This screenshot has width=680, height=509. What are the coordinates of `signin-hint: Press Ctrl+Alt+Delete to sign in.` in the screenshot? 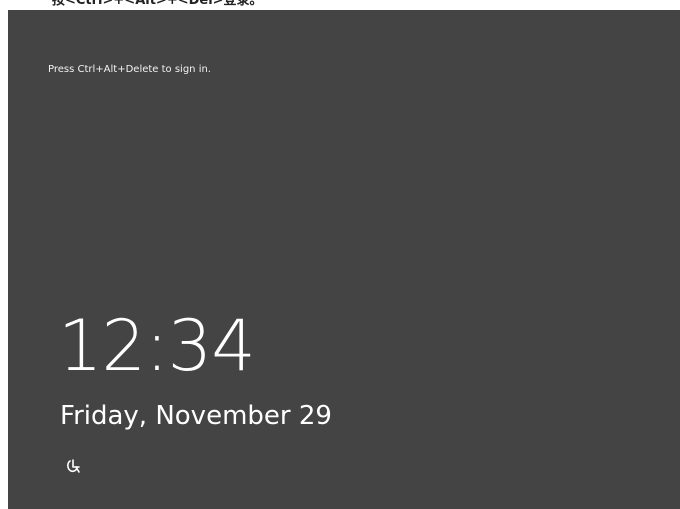 It's located at (129, 69).